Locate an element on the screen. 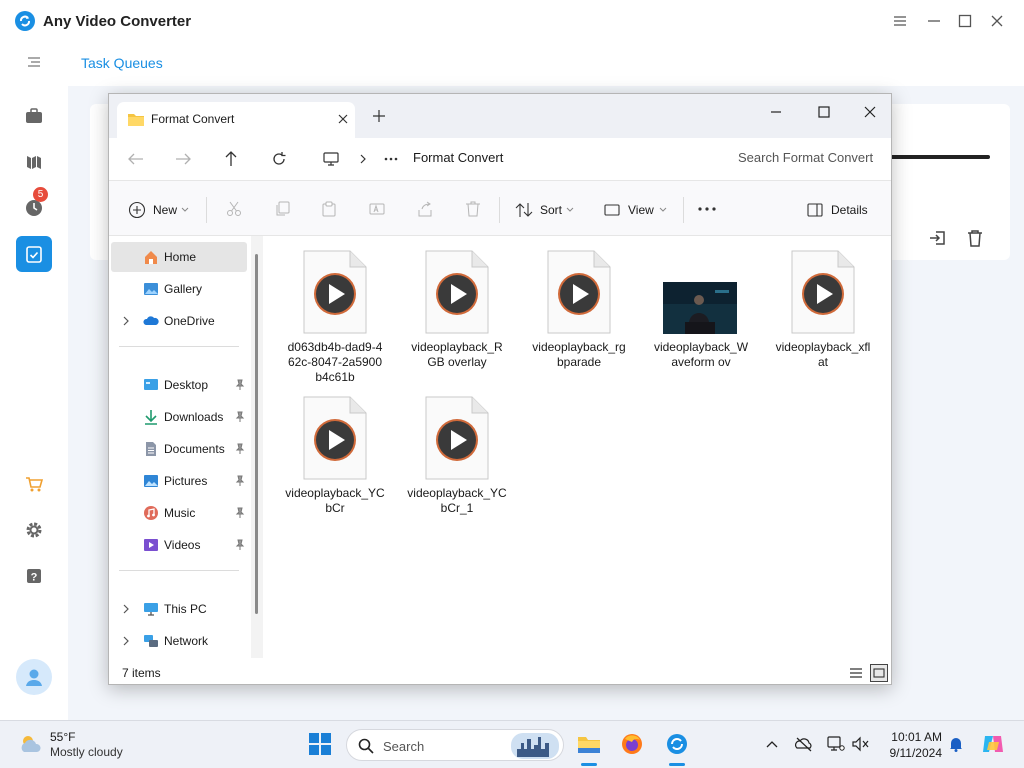  explorer-tab-title: Format Convert is located at coordinates (193, 119).